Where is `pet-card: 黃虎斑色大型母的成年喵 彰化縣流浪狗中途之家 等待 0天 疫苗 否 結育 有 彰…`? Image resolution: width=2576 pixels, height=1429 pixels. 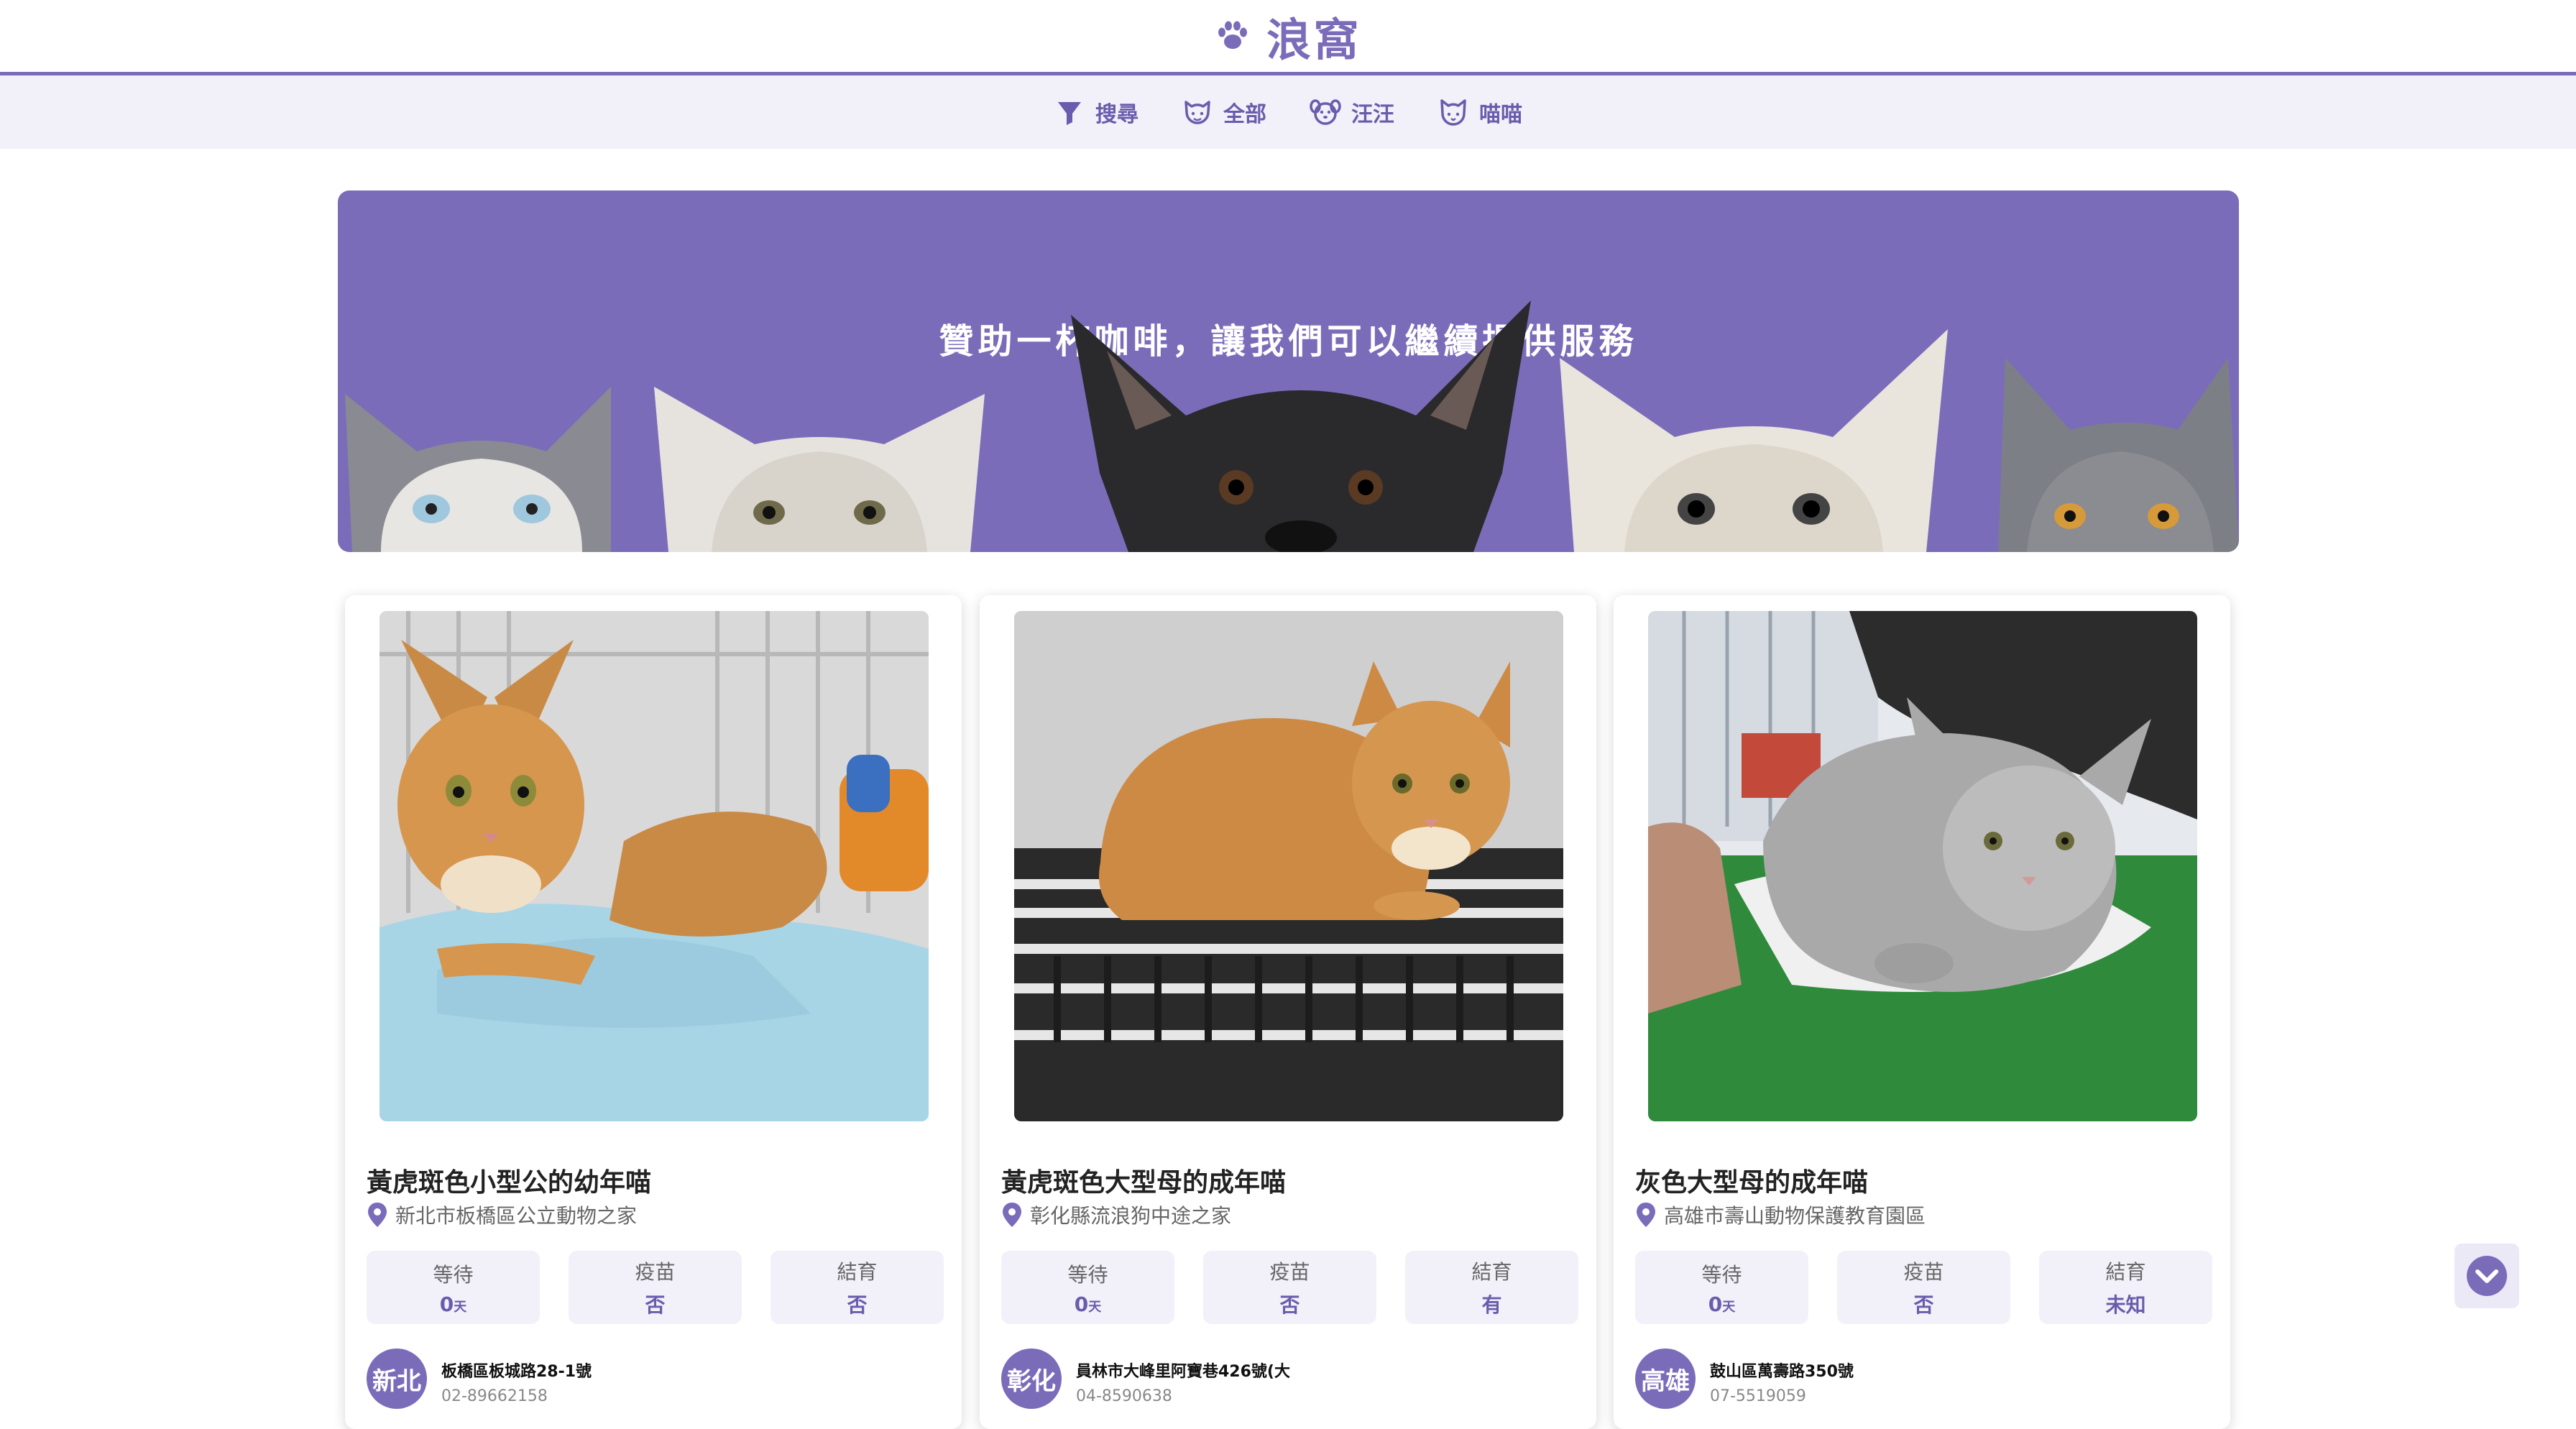
pet-card: 黃虎斑色大型母的成年喵 彰化縣流浪狗中途之家 等待 0天 疫苗 否 結育 有 彰… is located at coordinates (1288, 1012).